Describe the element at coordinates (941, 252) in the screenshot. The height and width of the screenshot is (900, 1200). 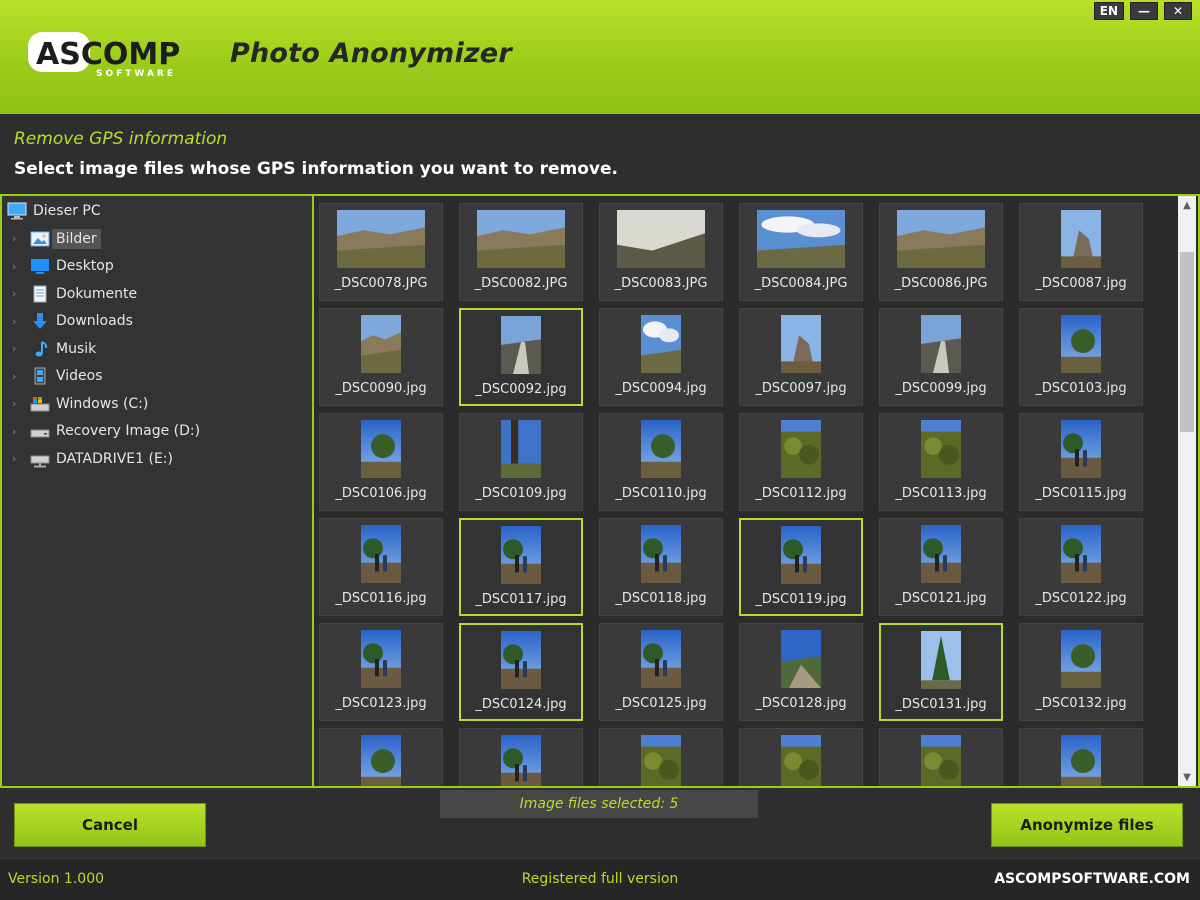
I see `image-tile: _DSC0086.JPG` at that location.